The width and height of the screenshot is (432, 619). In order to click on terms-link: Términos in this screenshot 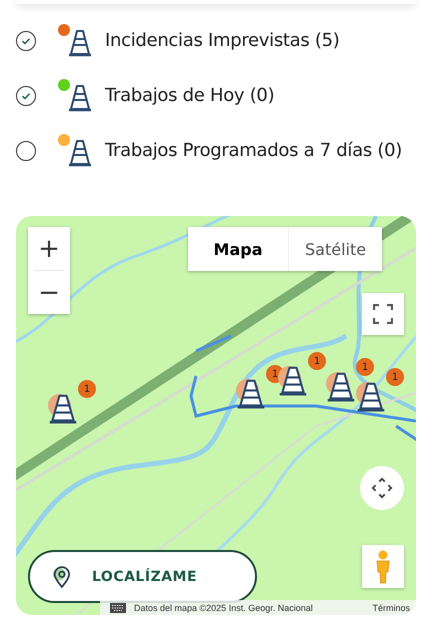, I will do `click(391, 607)`.